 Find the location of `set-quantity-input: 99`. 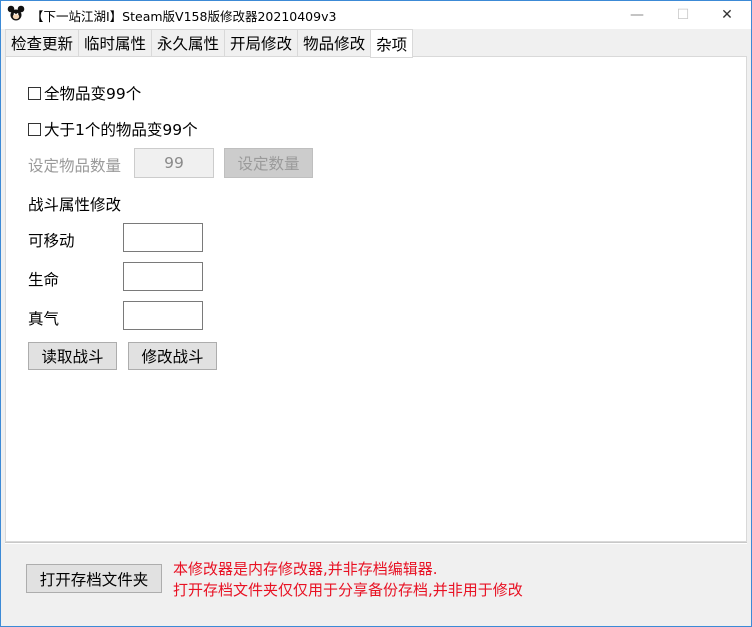

set-quantity-input: 99 is located at coordinates (174, 163).